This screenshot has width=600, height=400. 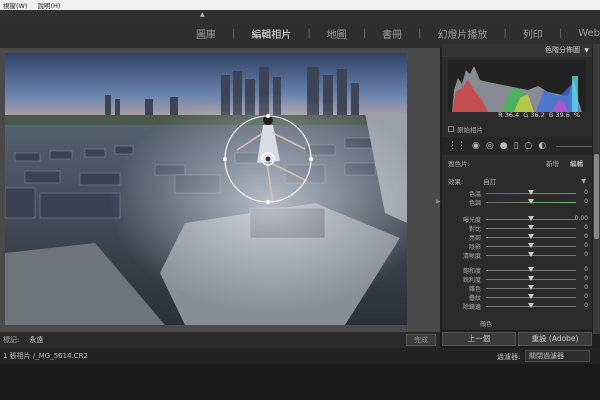 I want to click on slider-label: 亮部, so click(x=474, y=238).